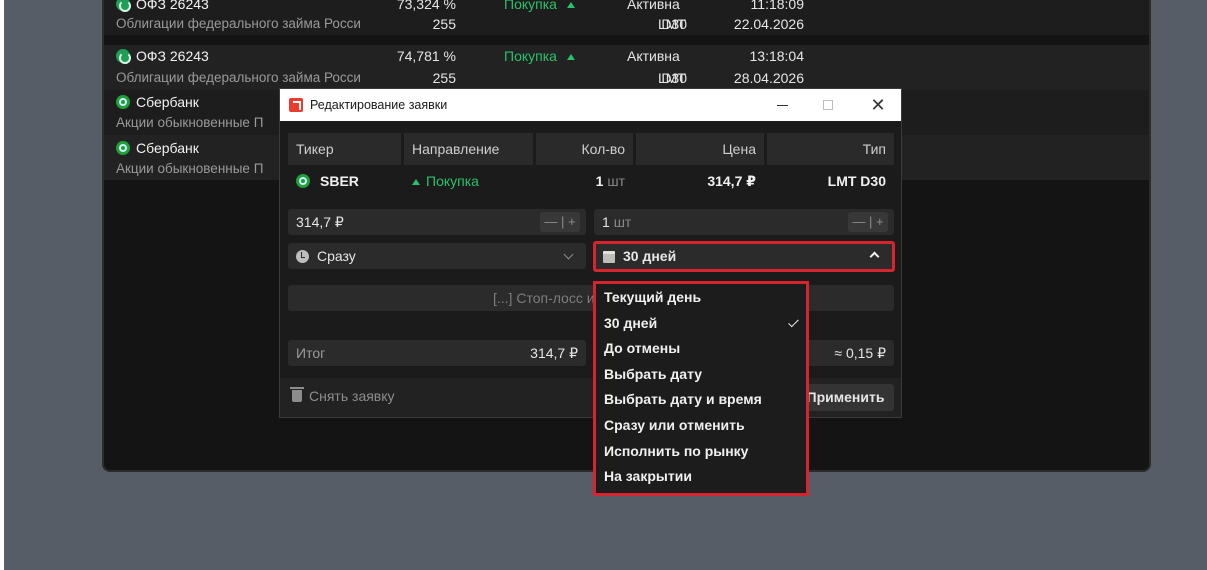 The width and height of the screenshot is (1207, 570). Describe the element at coordinates (701, 400) in the screenshot. I see `menu-item-choose-date-time: Выбрать дату и время` at that location.